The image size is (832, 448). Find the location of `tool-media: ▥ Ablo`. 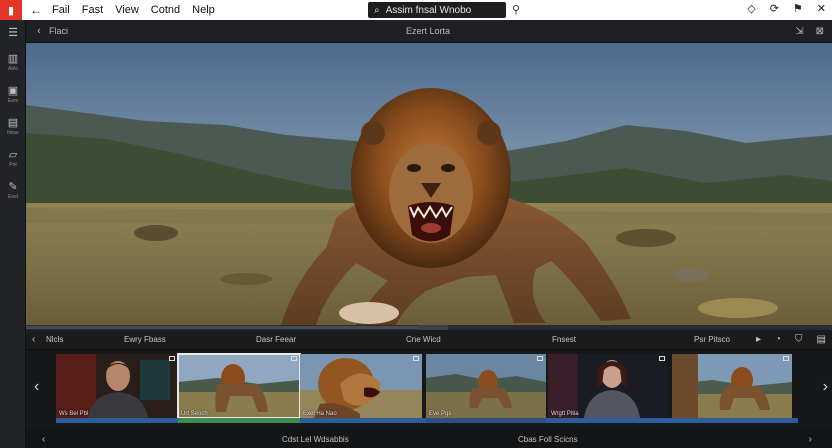

tool-media: ▥ Ablo is located at coordinates (13, 62).